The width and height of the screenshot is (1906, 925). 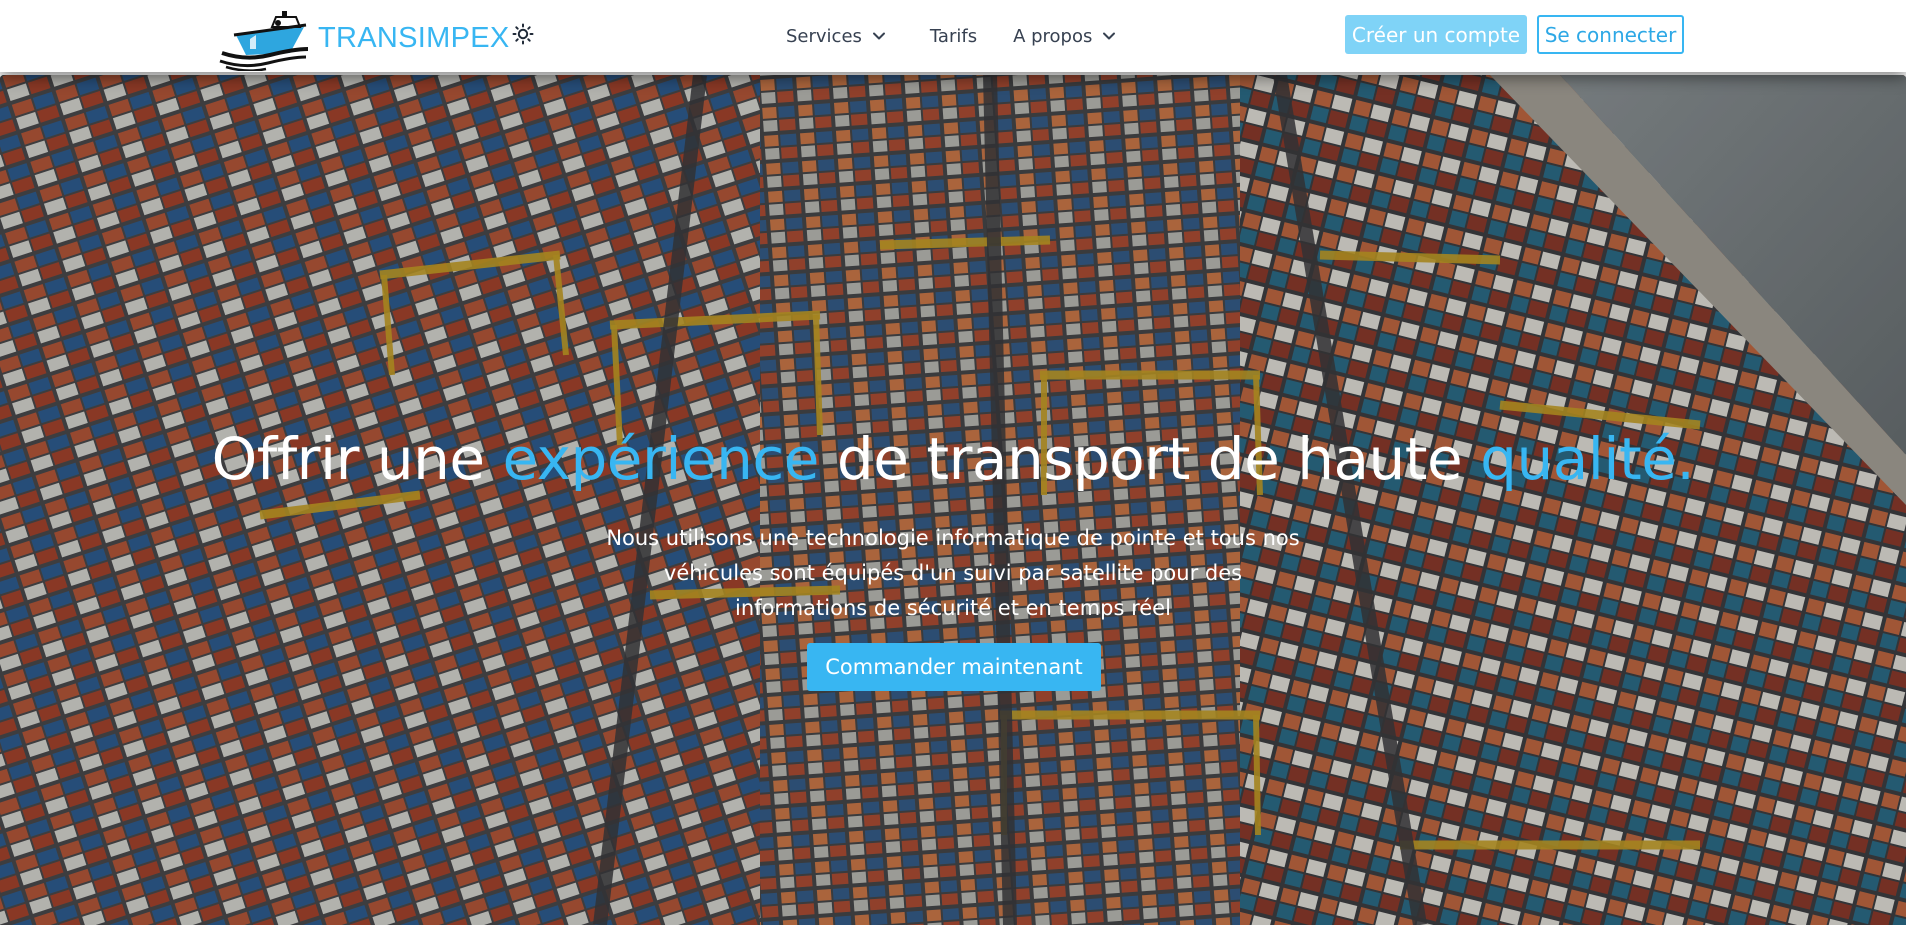 I want to click on order-now-button: Commander maintenant, so click(x=954, y=667).